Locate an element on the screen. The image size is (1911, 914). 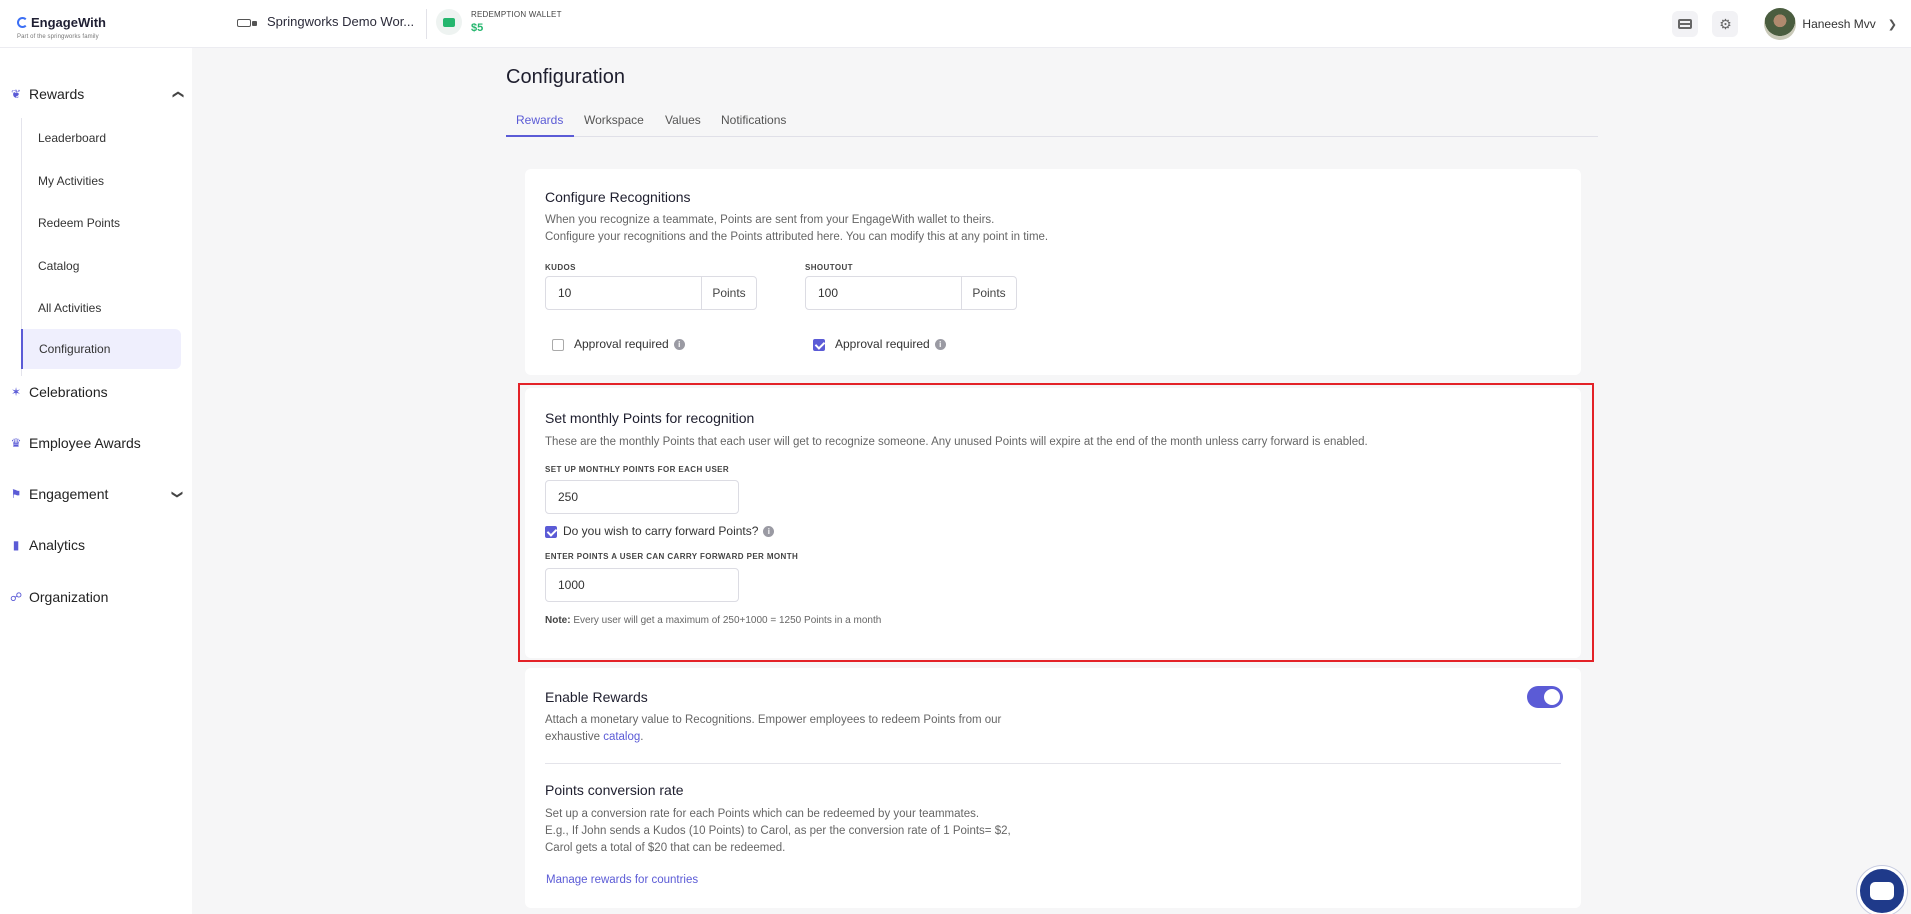
shoutout-approval-checkbox is located at coordinates (819, 345).